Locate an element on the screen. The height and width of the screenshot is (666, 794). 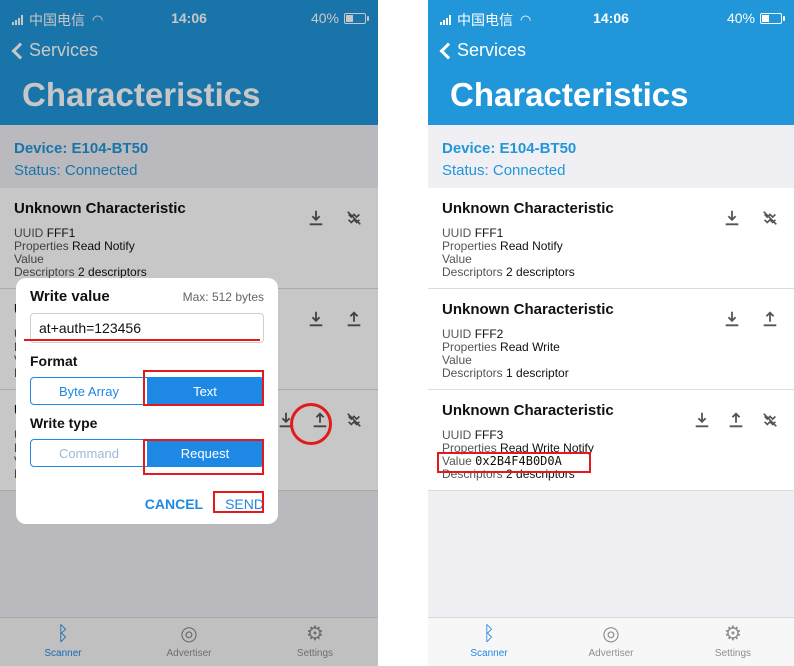
cancel-button: CANCEL is located at coordinates (174, 504).